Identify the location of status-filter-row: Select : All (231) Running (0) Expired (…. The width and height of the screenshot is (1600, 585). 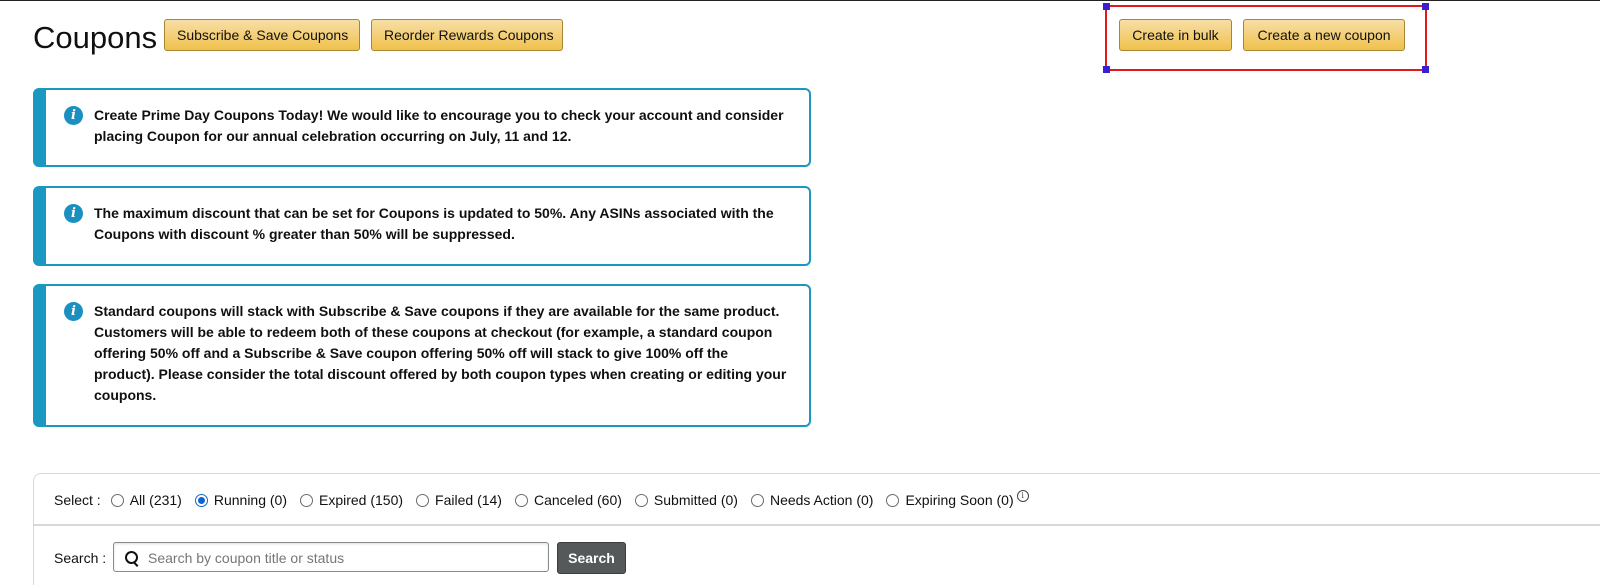
(548, 500).